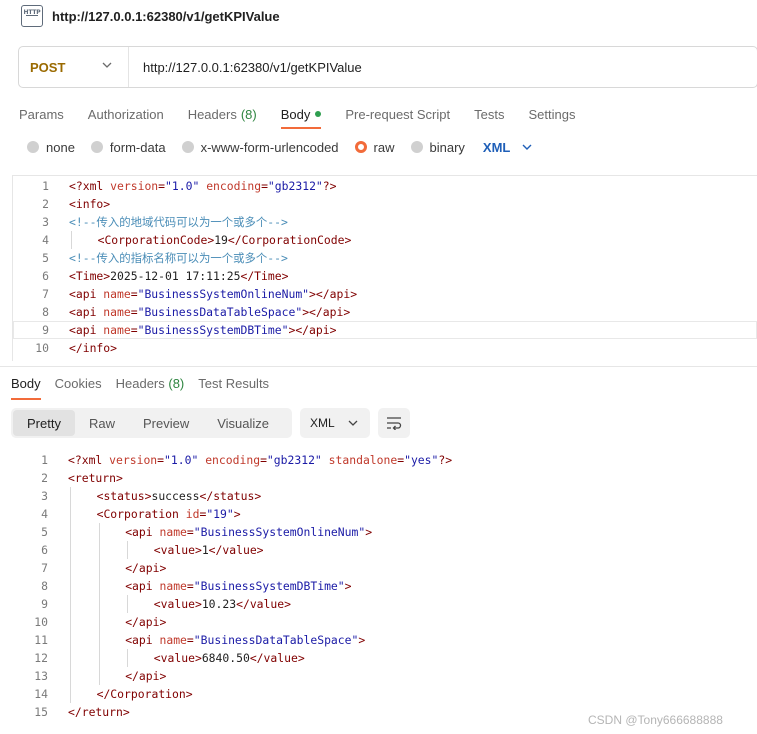 Image resolution: width=757 pixels, height=734 pixels. Describe the element at coordinates (179, 496) in the screenshot. I see `code-text: <status>success</status>` at that location.